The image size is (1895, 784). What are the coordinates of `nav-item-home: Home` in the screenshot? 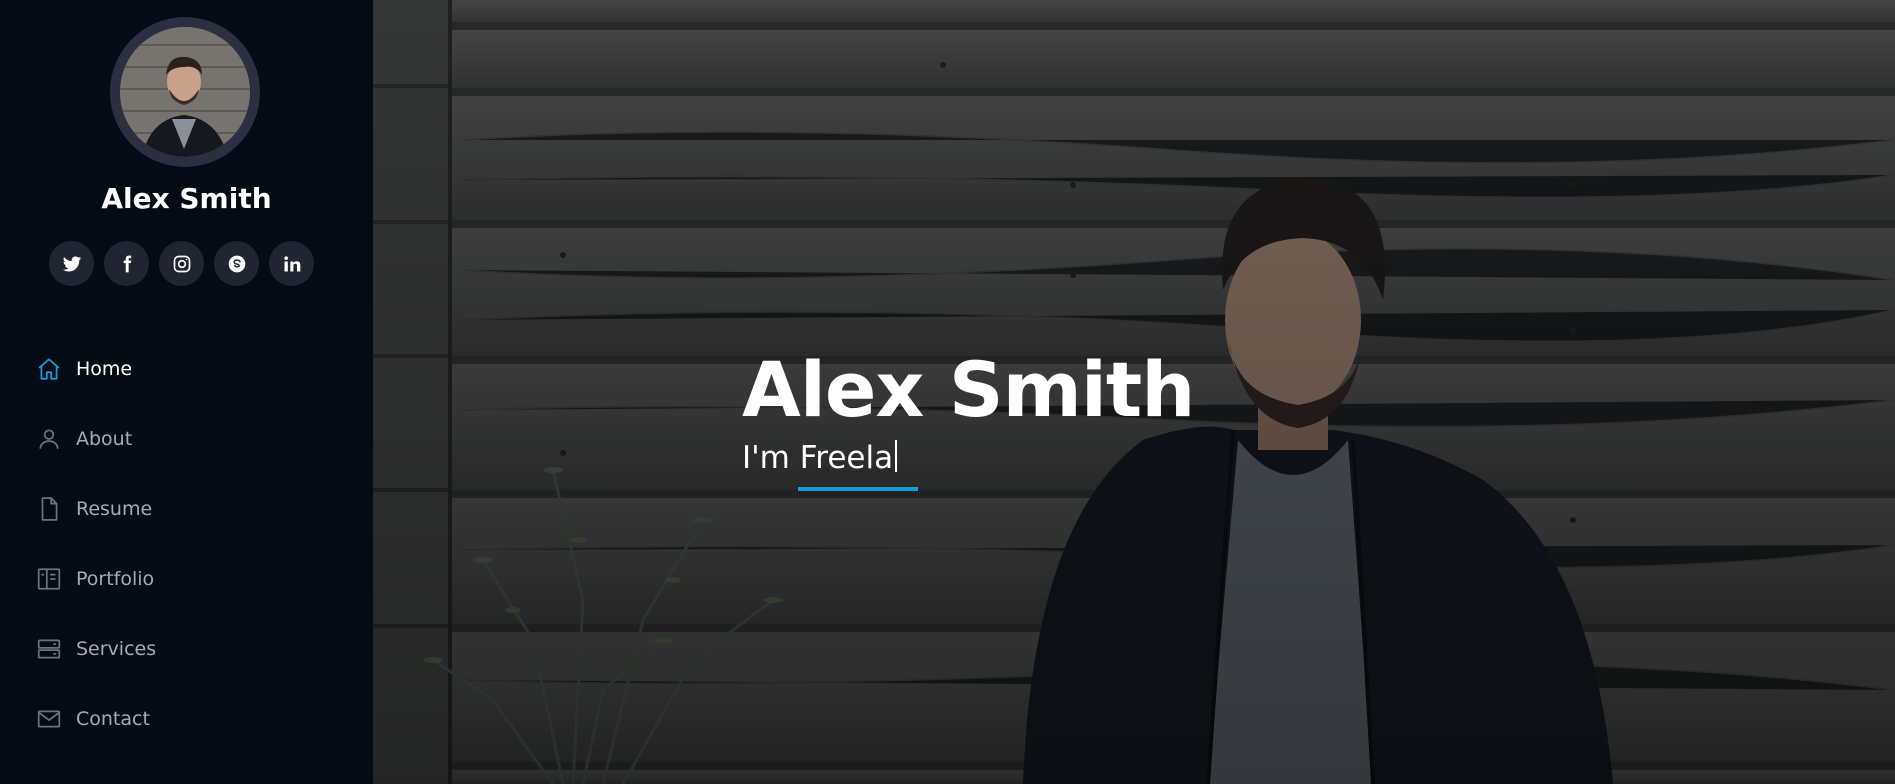 It's located at (96, 369).